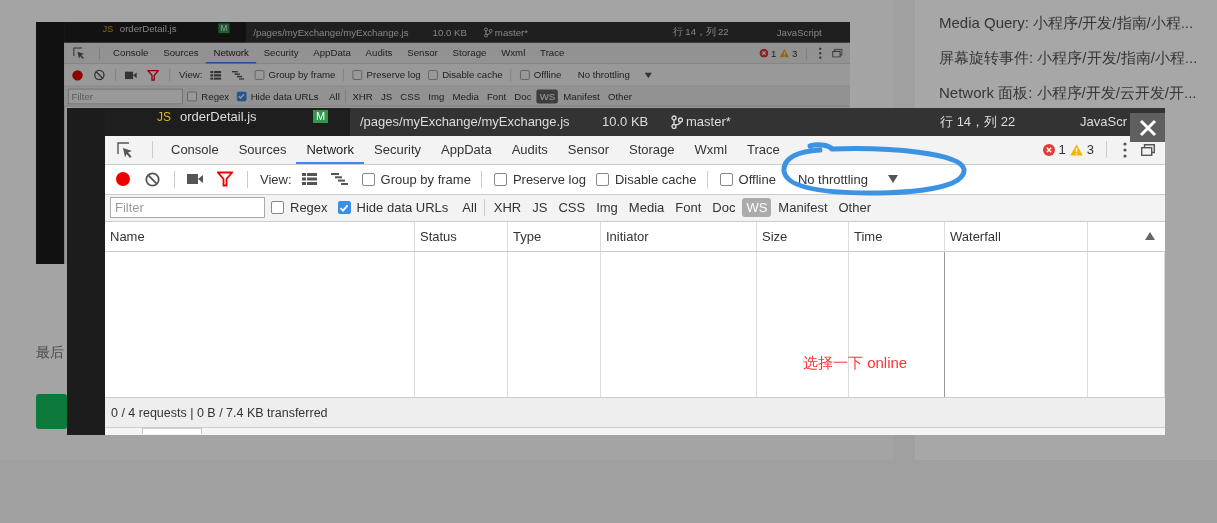 Image resolution: width=1217 pixels, height=523 pixels. Describe the element at coordinates (260, 236) in the screenshot. I see `column-header: Name` at that location.